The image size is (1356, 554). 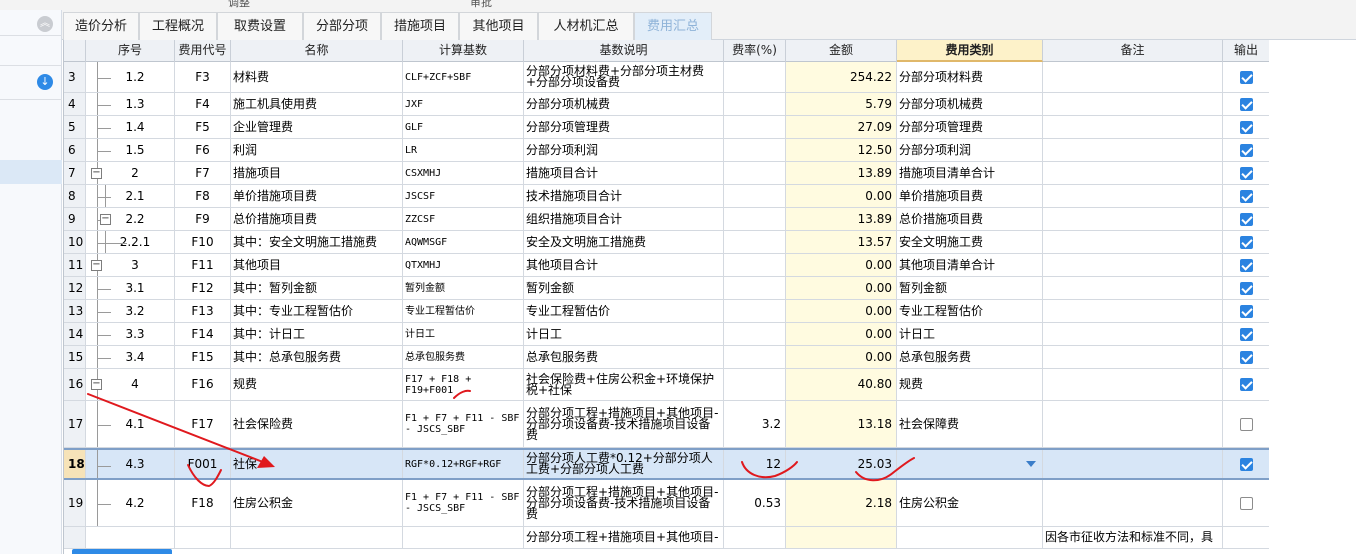 What do you see at coordinates (203, 219) in the screenshot?
I see `cell-code: F9` at bounding box center [203, 219].